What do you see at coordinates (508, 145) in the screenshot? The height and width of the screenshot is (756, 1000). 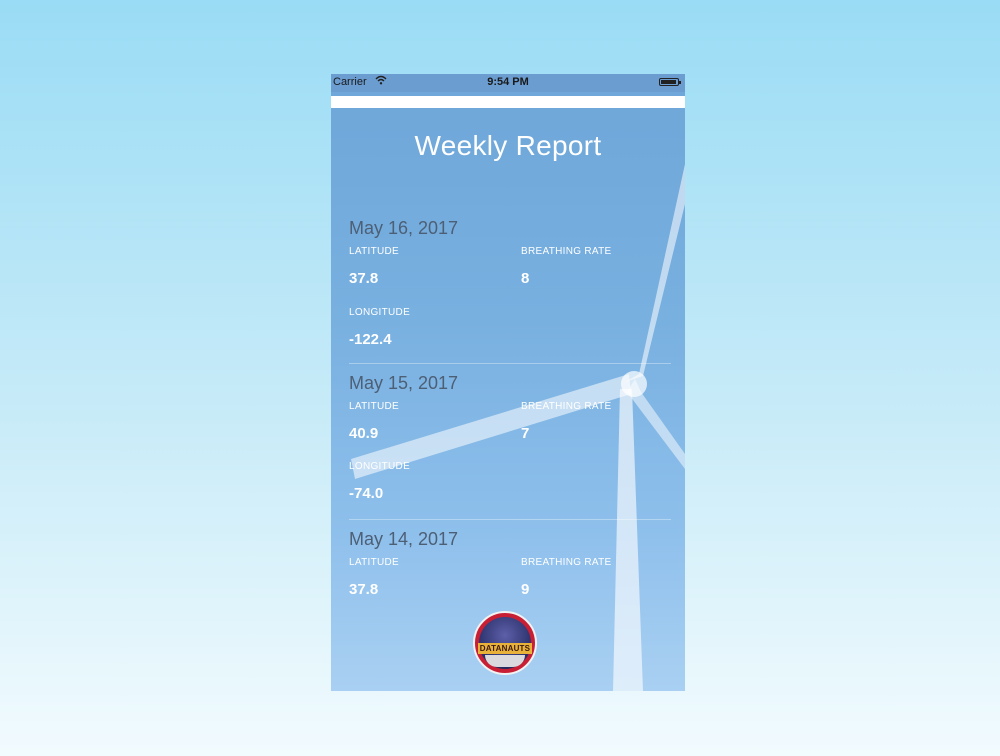 I see `page-title: Weekly Report` at bounding box center [508, 145].